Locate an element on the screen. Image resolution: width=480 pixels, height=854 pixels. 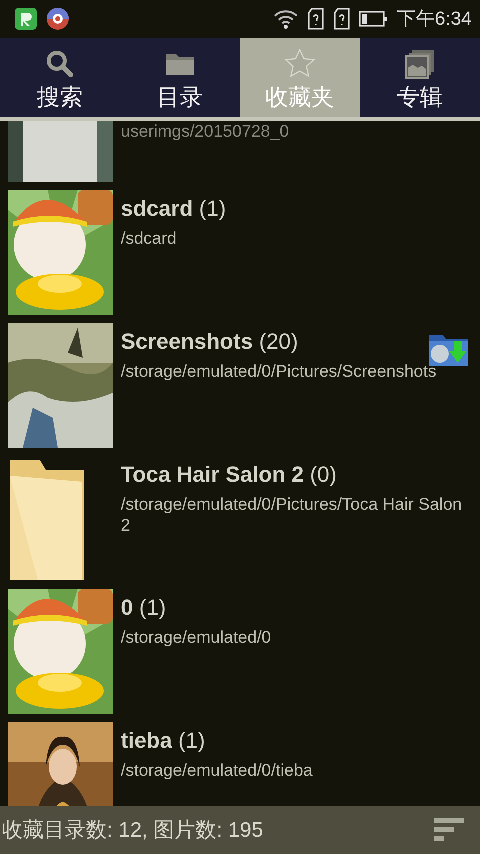
folder-list-item: 0 (1) /storage/emulated/0 is located at coordinates (240, 651).